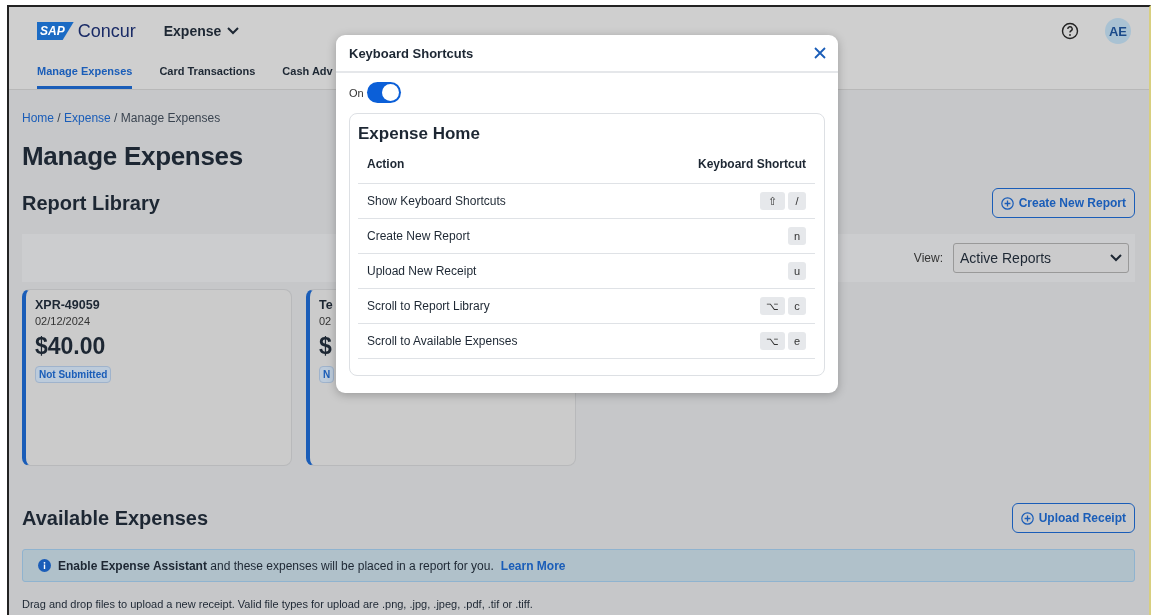 The width and height of the screenshot is (1161, 615). Describe the element at coordinates (386, 164) in the screenshot. I see `column-header: Action` at that location.